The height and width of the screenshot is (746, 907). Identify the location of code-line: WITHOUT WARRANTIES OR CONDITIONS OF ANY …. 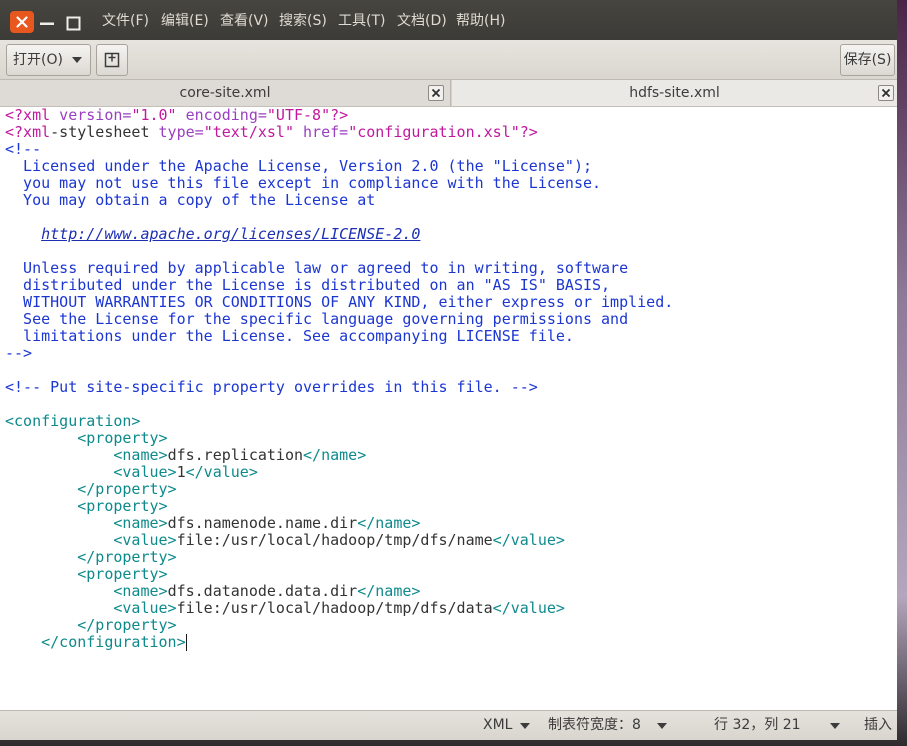
(451, 302).